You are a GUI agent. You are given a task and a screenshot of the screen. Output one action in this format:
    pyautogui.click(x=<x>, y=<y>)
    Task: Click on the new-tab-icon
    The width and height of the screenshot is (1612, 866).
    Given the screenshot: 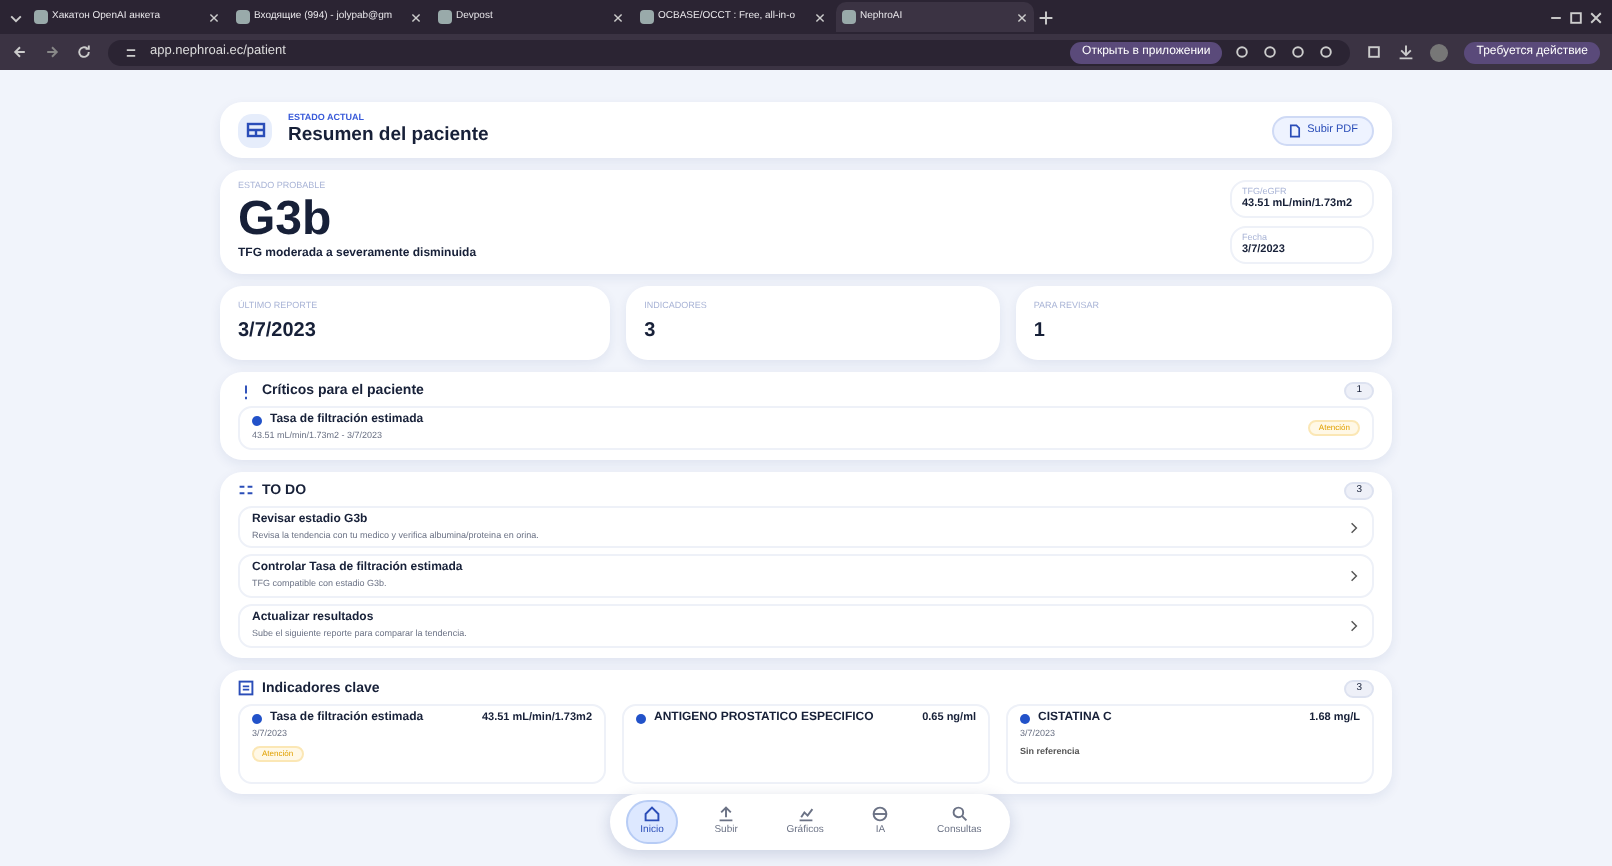 What is the action you would take?
    pyautogui.click(x=1046, y=17)
    